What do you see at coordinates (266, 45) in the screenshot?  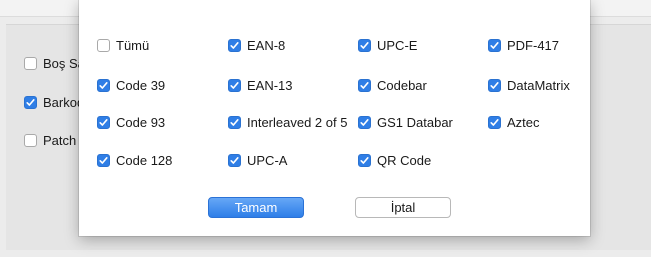 I see `barcode-option-label: EAN-8` at bounding box center [266, 45].